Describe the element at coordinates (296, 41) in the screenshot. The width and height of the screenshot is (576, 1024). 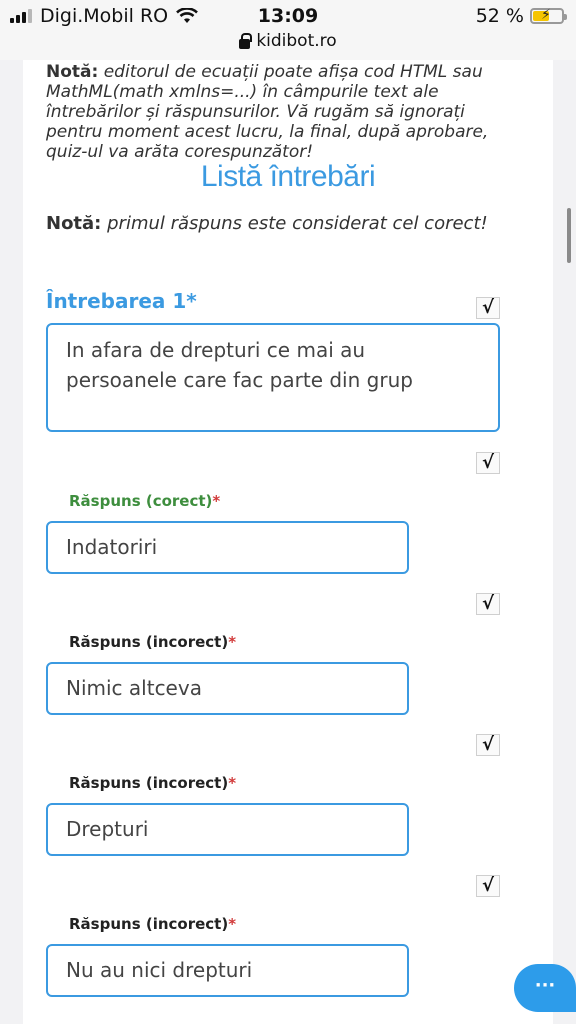
I see `url-text: kidibot.ro` at that location.